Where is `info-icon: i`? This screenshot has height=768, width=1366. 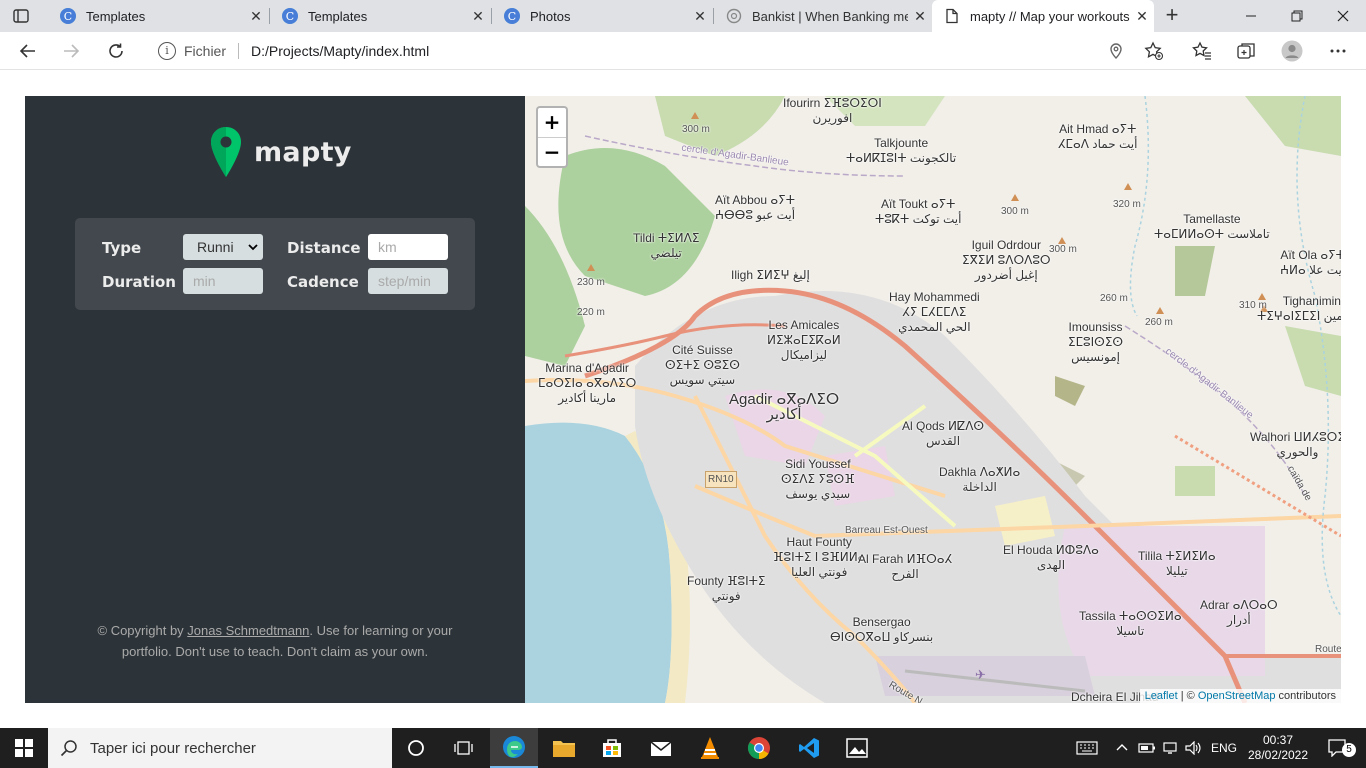
info-icon: i is located at coordinates (167, 51).